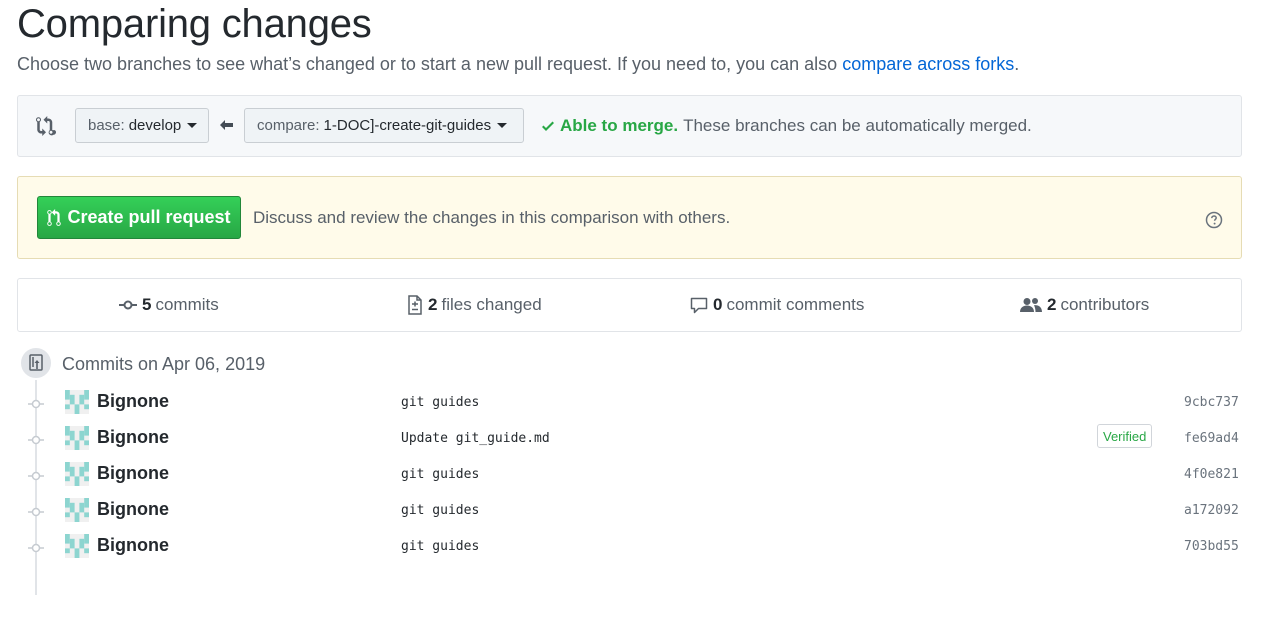 This screenshot has height=623, width=1269. Describe the element at coordinates (1211, 402) in the screenshot. I see `commit-sha: 9cbc737` at that location.